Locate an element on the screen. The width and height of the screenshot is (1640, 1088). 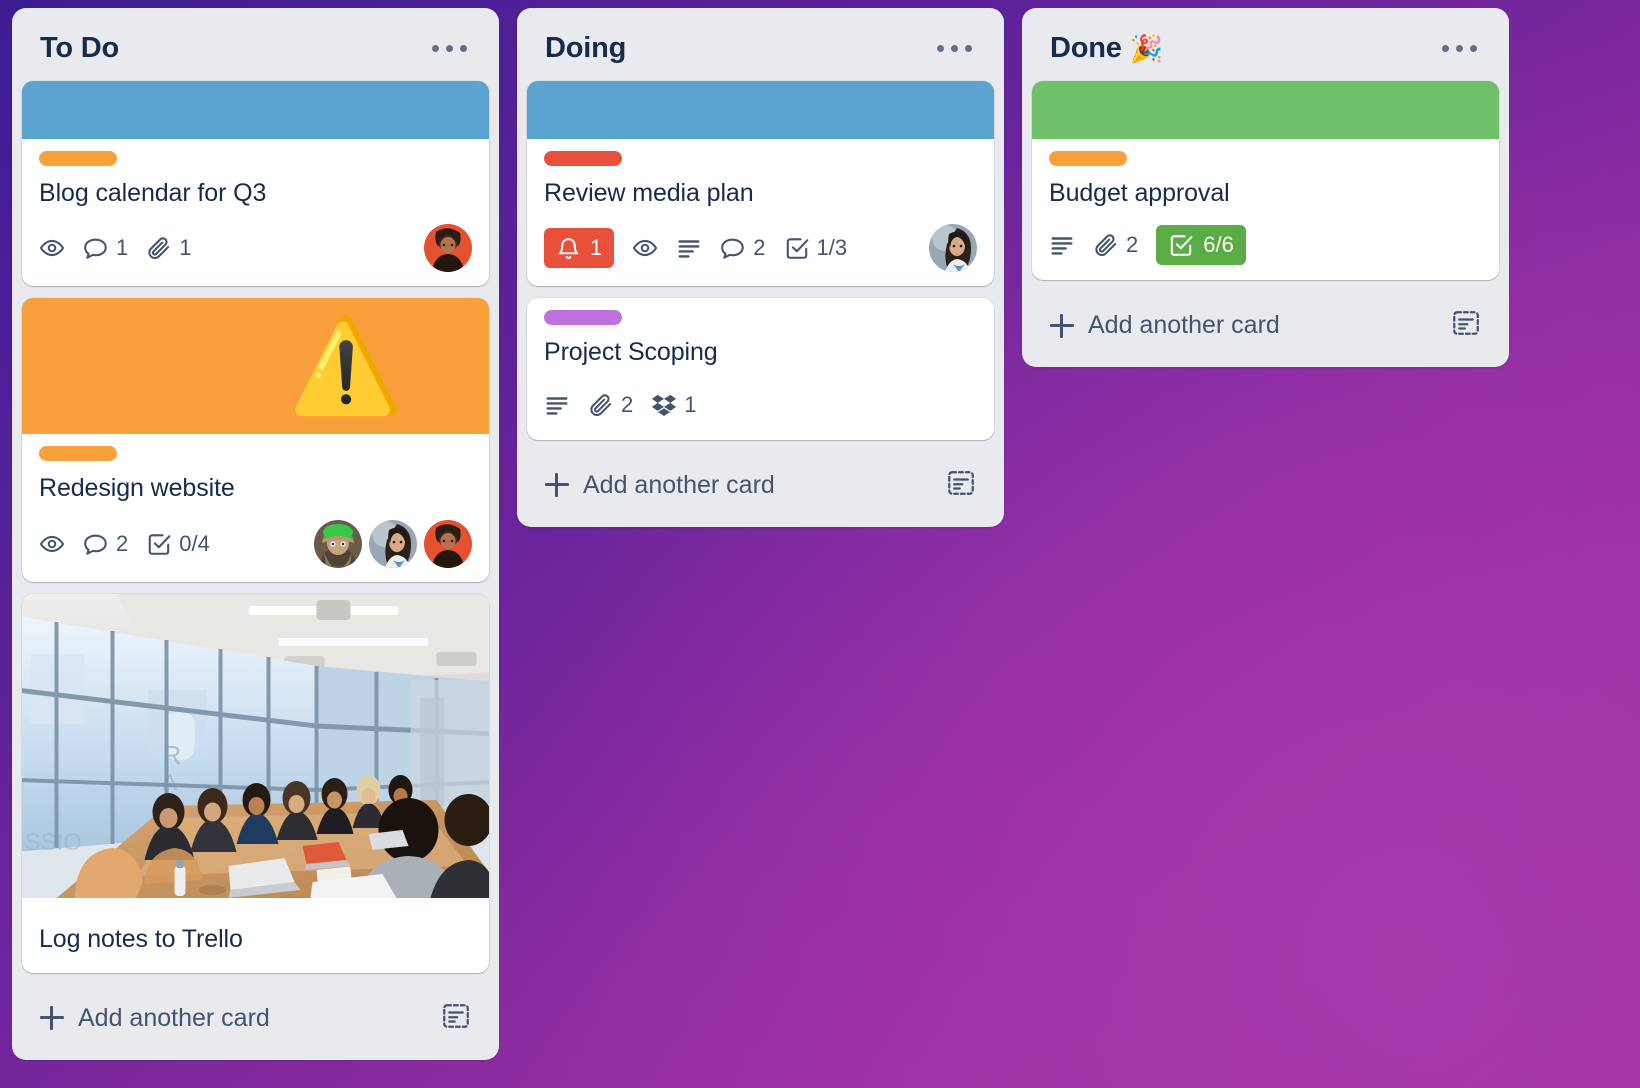
list-title: Doing is located at coordinates (585, 48).